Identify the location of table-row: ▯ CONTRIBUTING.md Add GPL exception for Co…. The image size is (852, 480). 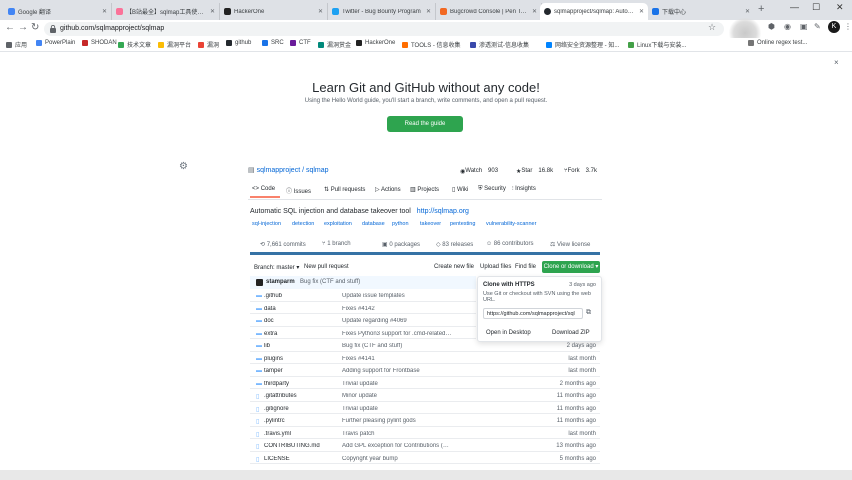
(425, 445).